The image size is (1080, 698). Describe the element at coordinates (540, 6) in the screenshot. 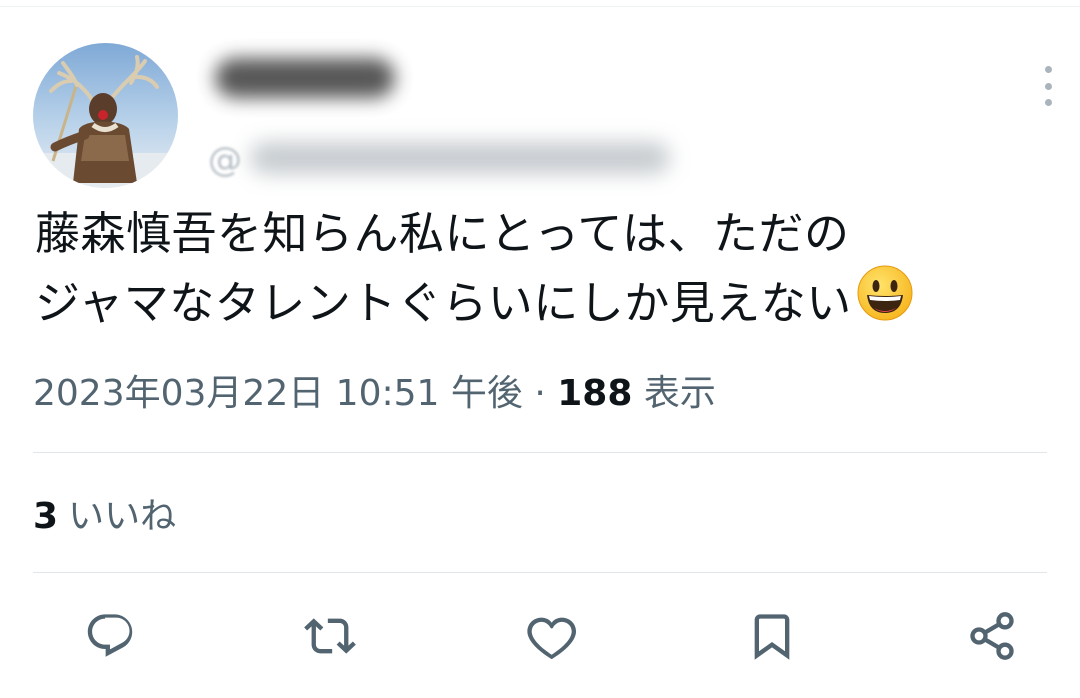

I see `top-divider` at that location.